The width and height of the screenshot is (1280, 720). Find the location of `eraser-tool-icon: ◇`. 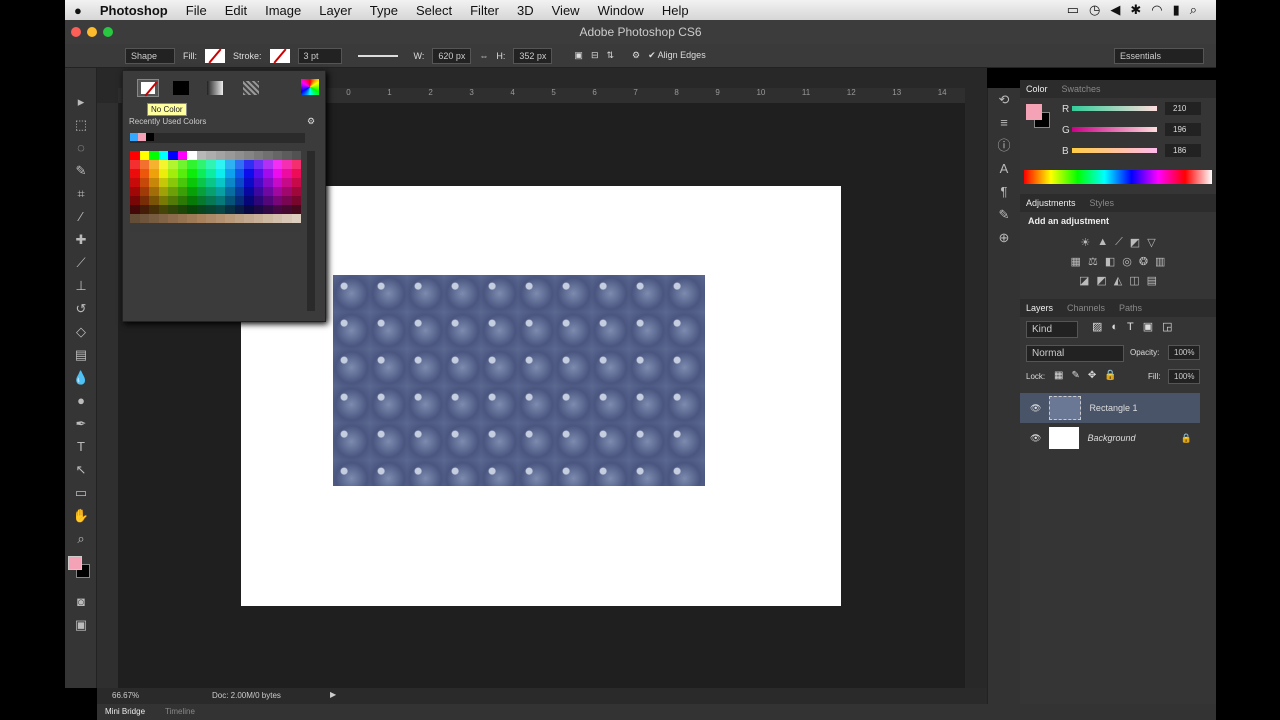

eraser-tool-icon: ◇ is located at coordinates (81, 331).